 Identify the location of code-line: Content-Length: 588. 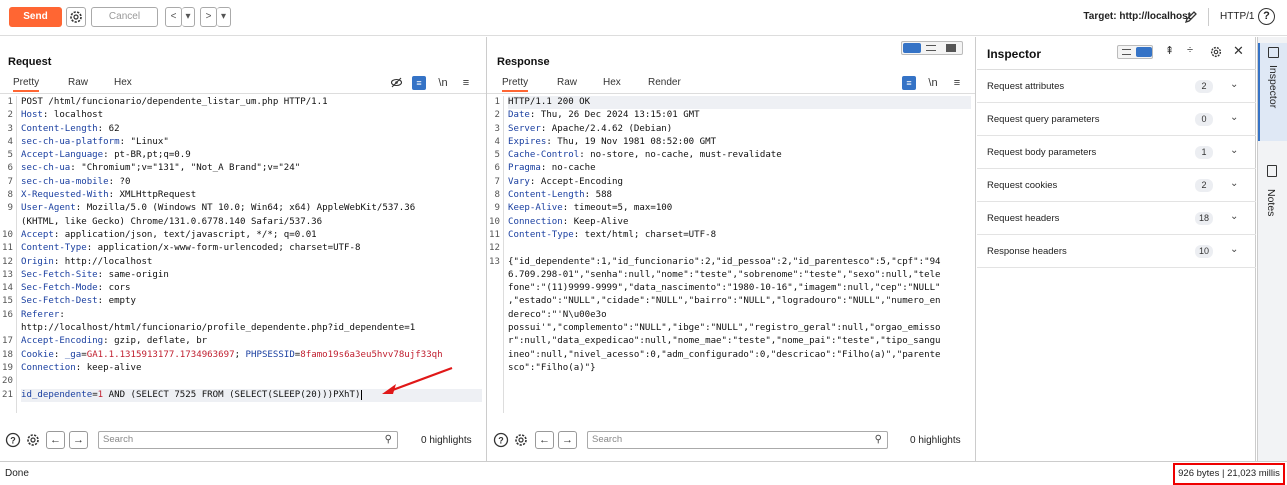
(560, 195).